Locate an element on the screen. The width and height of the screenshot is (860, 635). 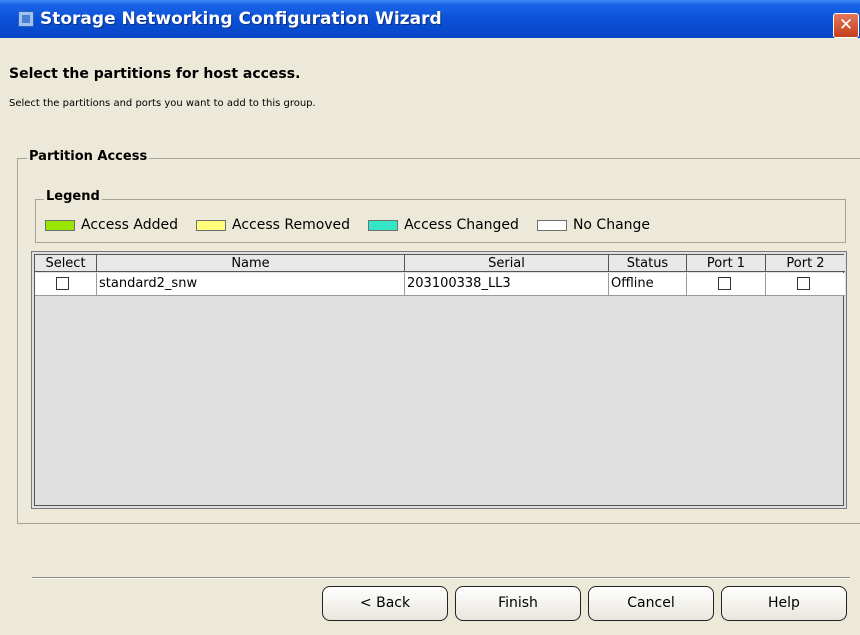
close-icon: ✕ is located at coordinates (846, 25).